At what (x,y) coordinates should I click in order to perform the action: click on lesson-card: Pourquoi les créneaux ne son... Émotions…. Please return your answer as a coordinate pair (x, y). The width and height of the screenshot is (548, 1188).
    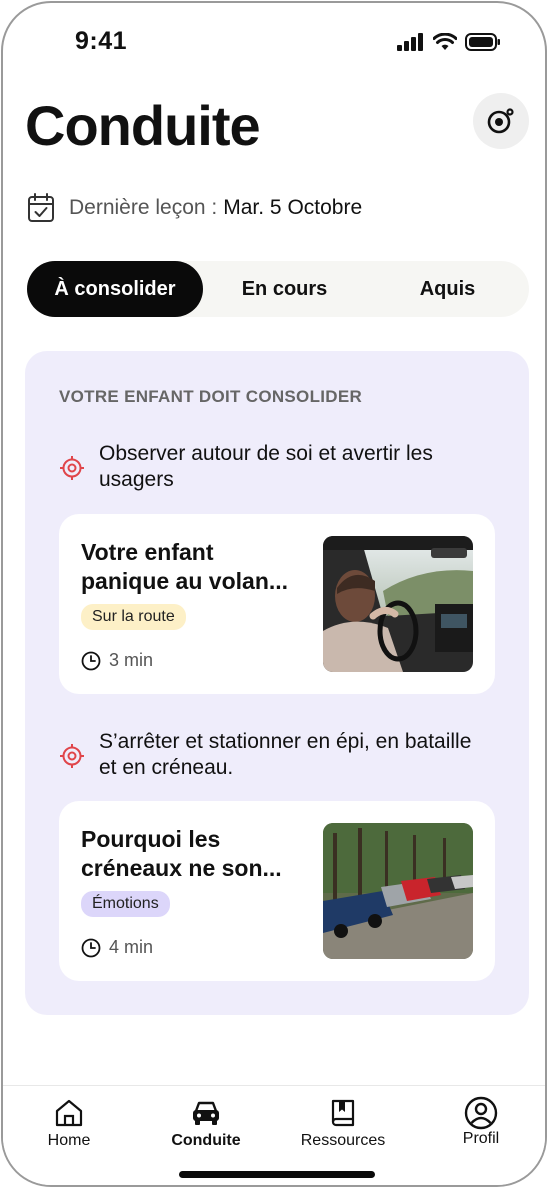
    Looking at the image, I should click on (277, 891).